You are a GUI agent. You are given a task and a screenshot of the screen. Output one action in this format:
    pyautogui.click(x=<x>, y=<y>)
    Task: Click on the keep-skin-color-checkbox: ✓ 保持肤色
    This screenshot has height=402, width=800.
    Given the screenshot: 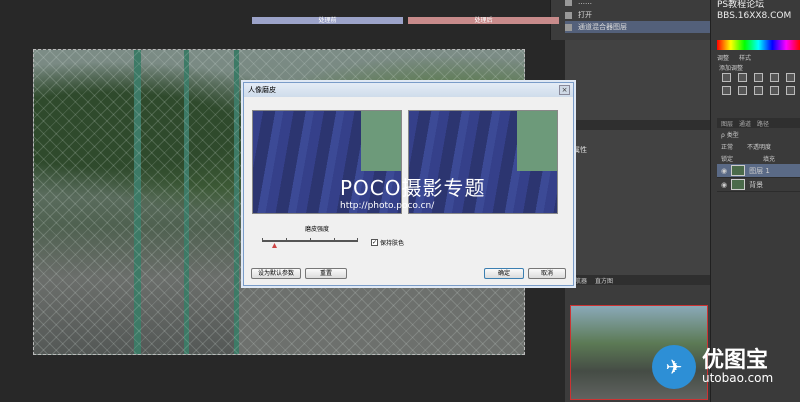 What is the action you would take?
    pyautogui.click(x=387, y=242)
    